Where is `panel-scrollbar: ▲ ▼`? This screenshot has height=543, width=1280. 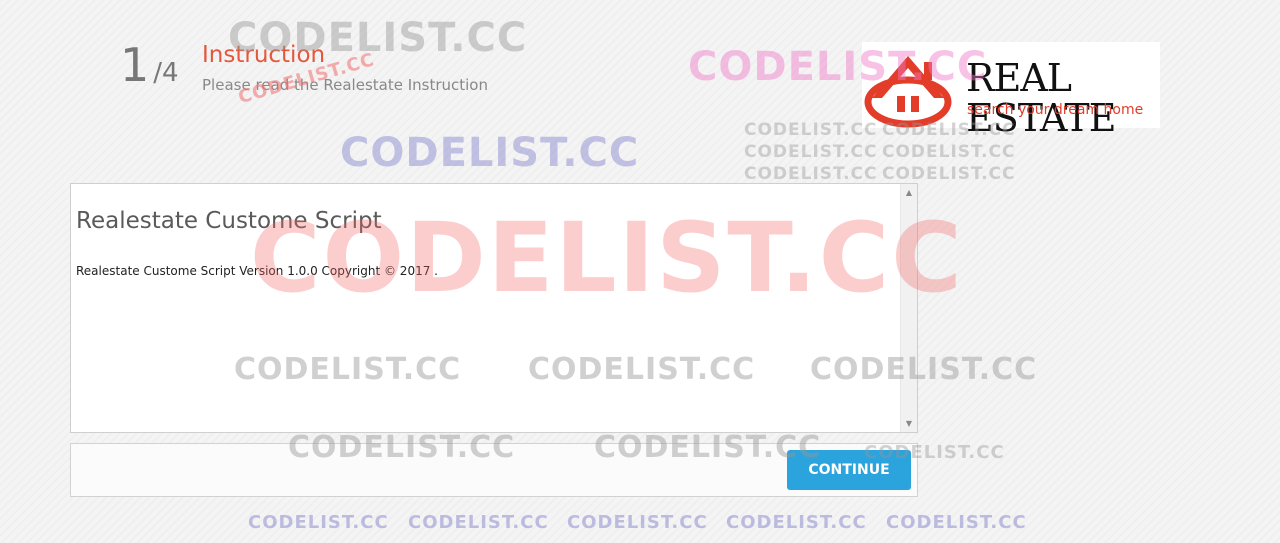
panel-scrollbar: ▲ ▼ is located at coordinates (908, 308).